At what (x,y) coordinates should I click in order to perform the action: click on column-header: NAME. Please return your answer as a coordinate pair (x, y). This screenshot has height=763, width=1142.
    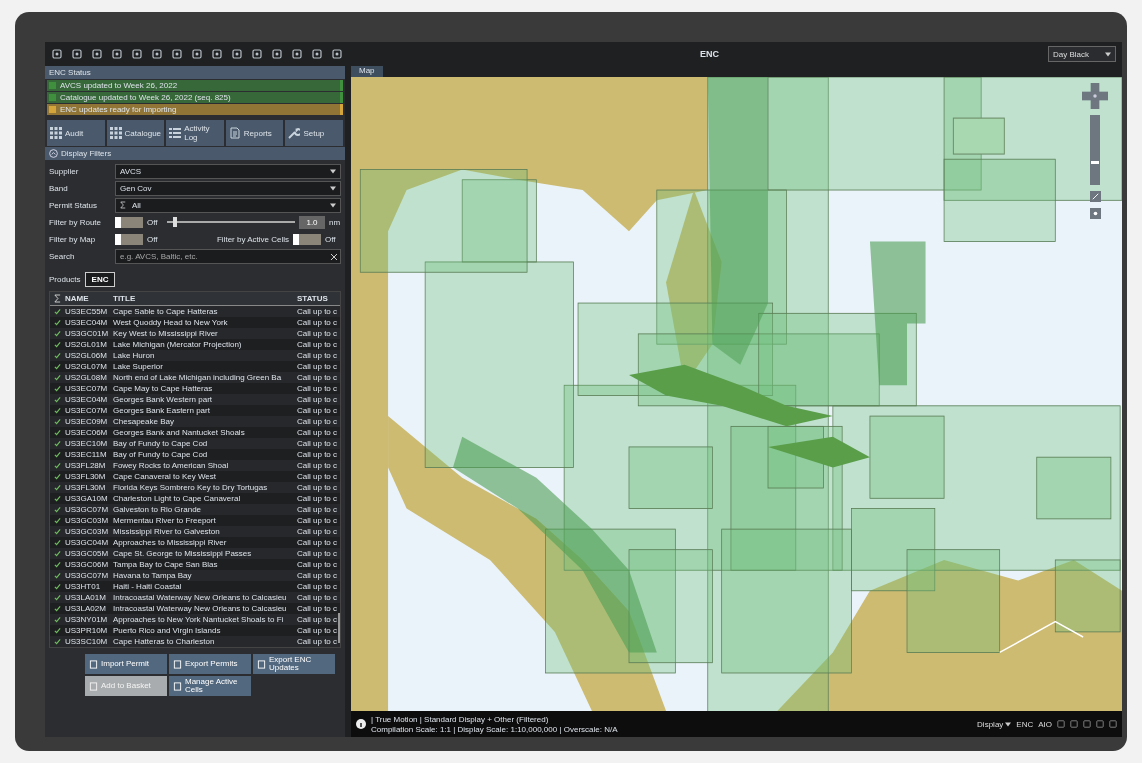
    Looking at the image, I should click on (89, 298).